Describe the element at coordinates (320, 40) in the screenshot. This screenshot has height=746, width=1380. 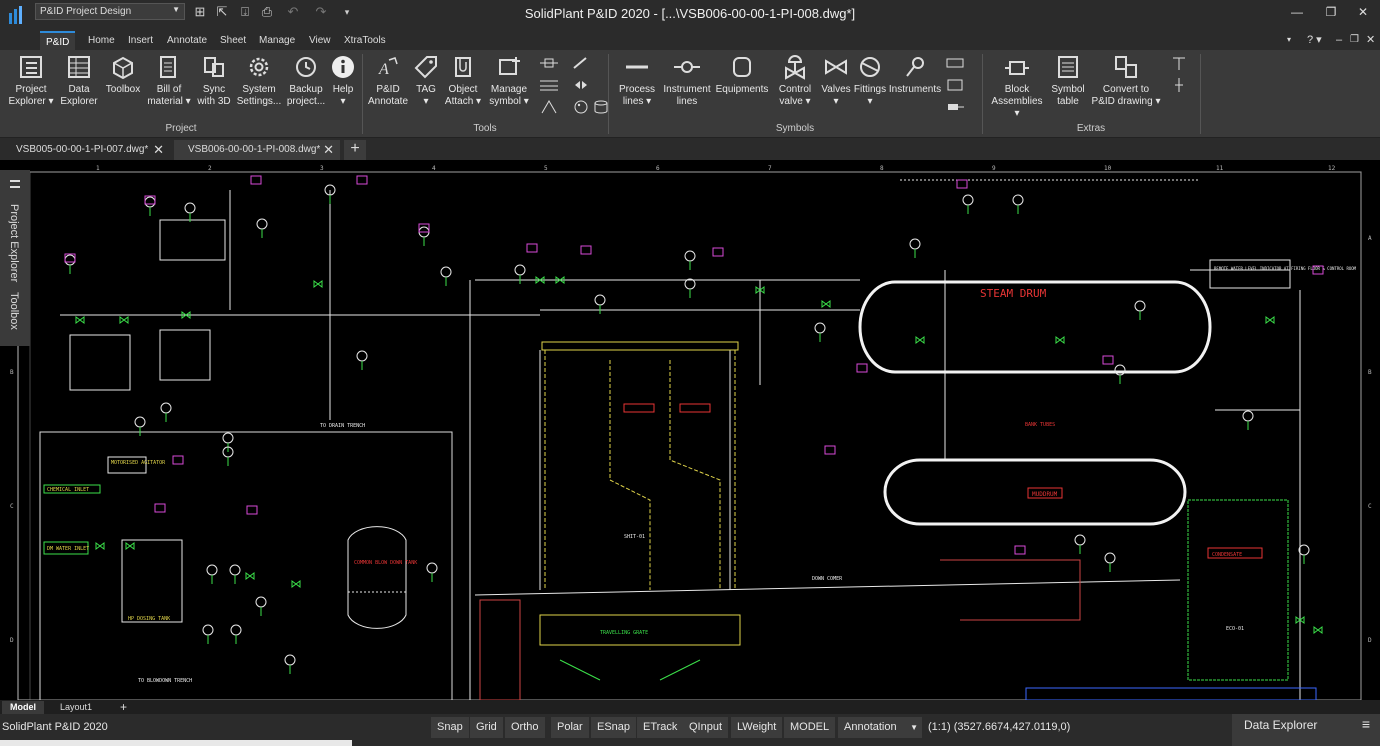
I see `tab-view: View` at that location.